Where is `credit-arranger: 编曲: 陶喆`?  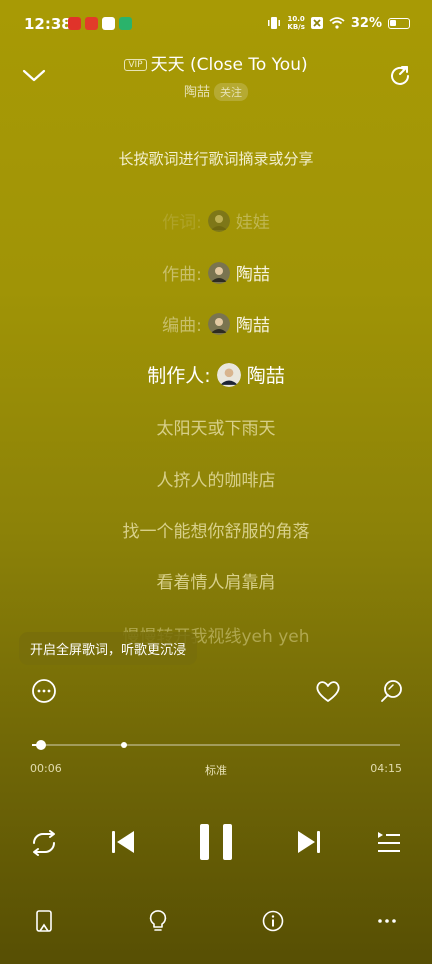 credit-arranger: 编曲: 陶喆 is located at coordinates (216, 323).